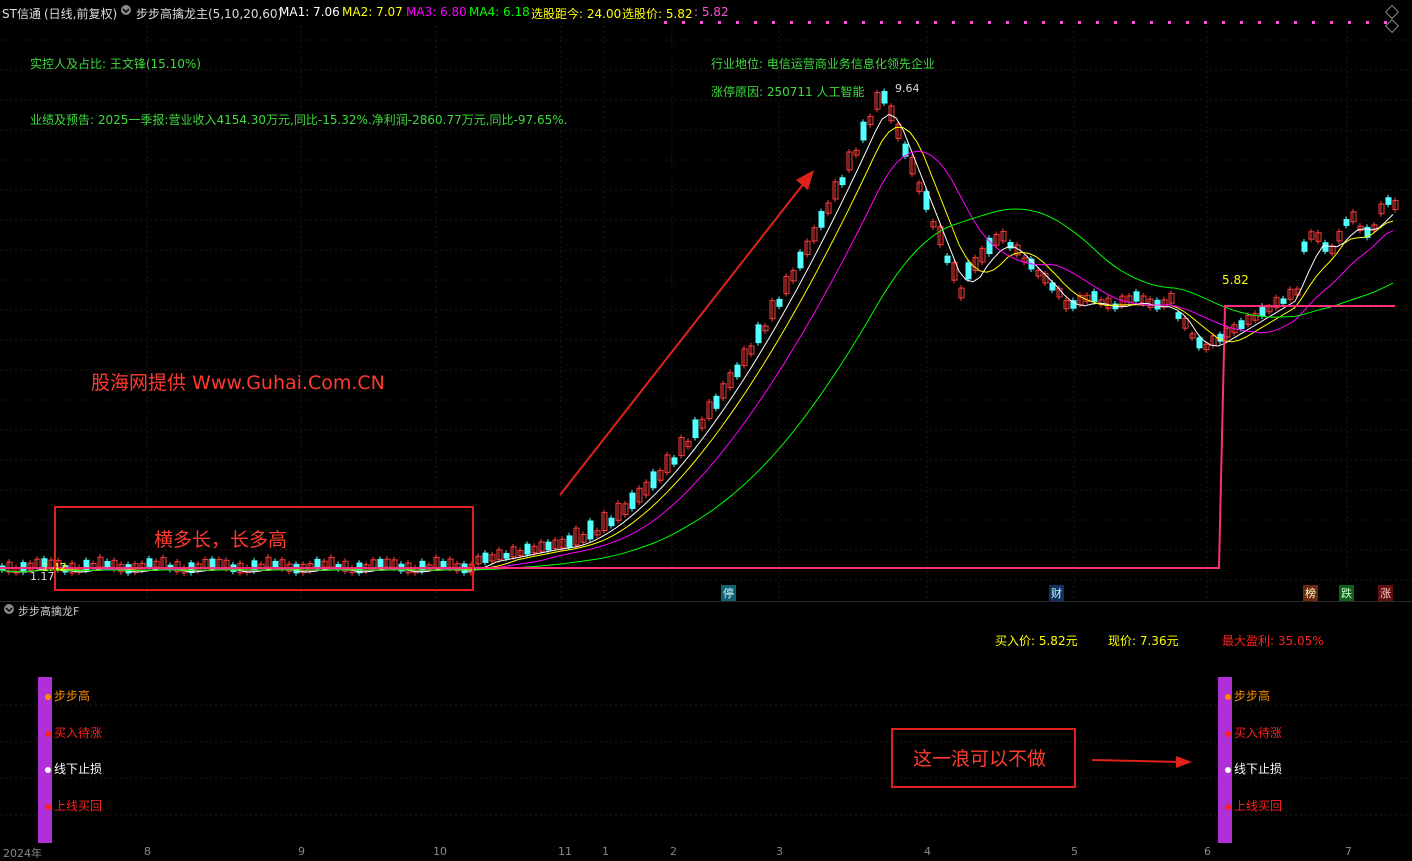 The width and height of the screenshot is (1412, 861). What do you see at coordinates (9, 610) in the screenshot?
I see `sub-dropdown-icon` at bounding box center [9, 610].